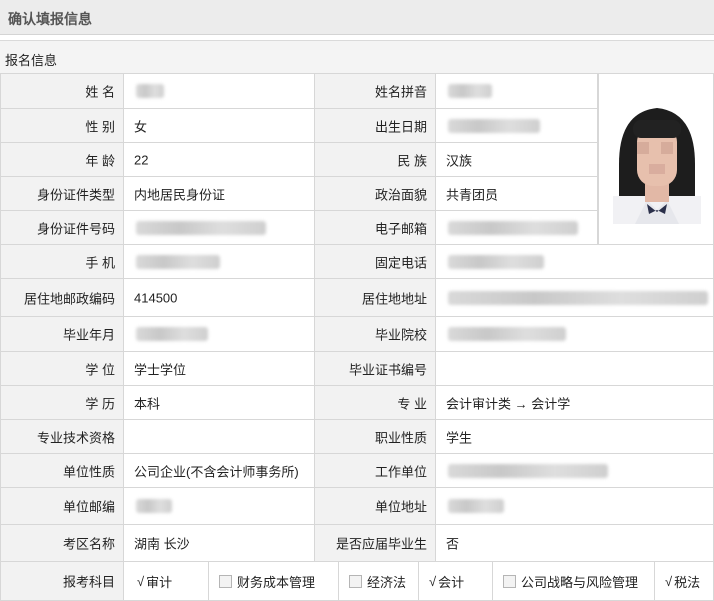  I want to click on subjects-cell: √ 审计 财务成本管理 经济法 √ 会计 公司战略与风险管理 √ 税法, so click(418, 581).